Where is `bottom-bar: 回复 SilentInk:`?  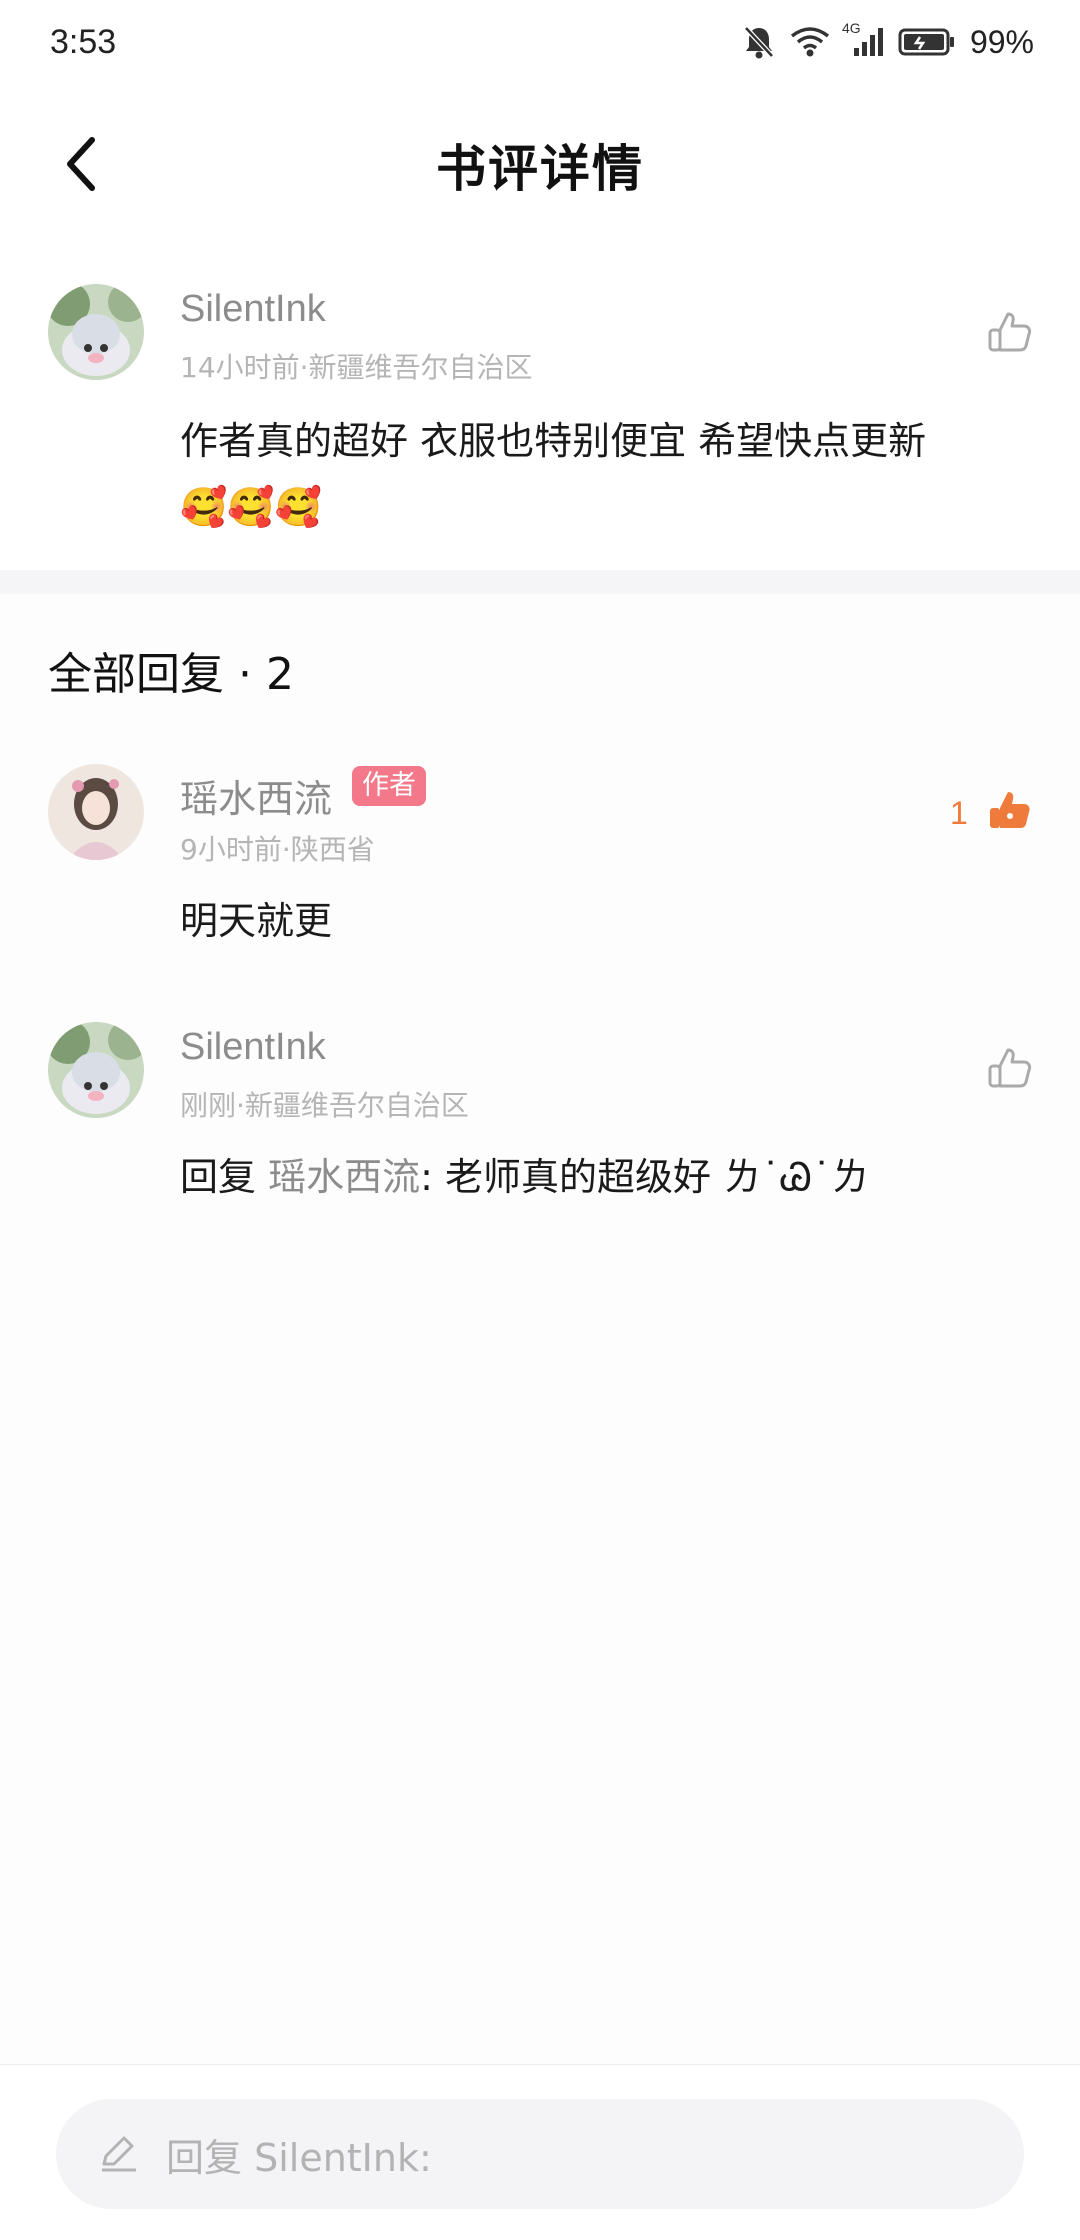
bottom-bar: 回复 SilentInk: is located at coordinates (540, 2152).